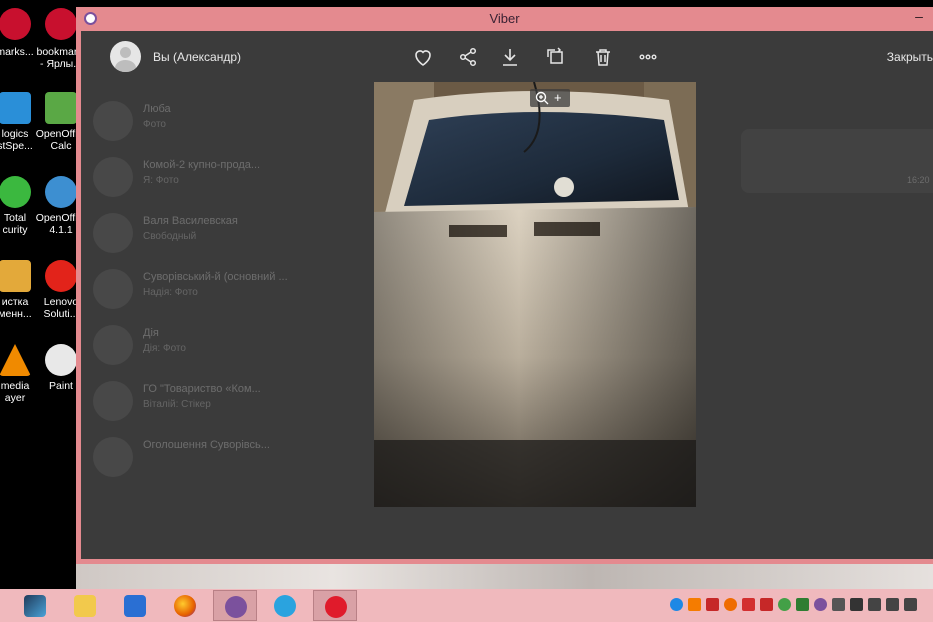  I want to click on avatar-head, so click(125, 52).